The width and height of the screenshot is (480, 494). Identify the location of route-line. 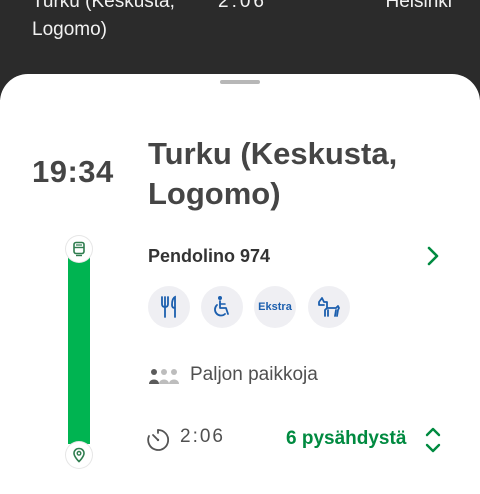
(79, 349).